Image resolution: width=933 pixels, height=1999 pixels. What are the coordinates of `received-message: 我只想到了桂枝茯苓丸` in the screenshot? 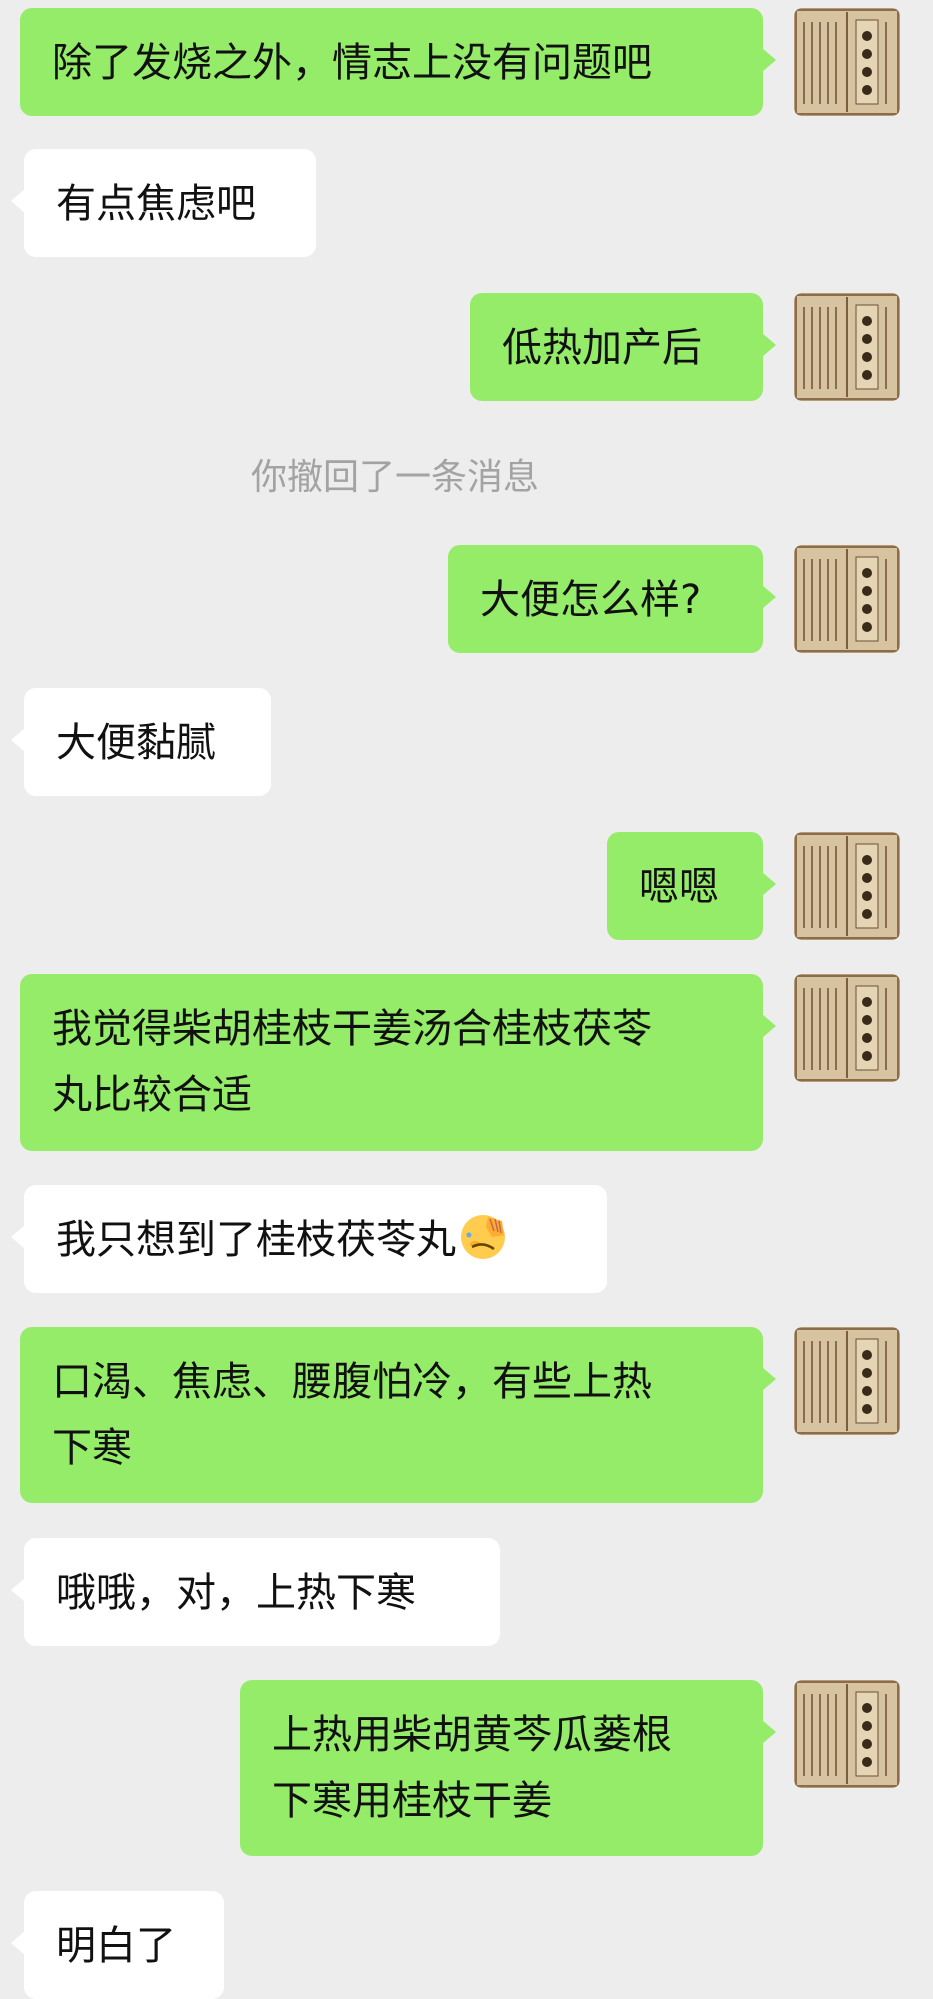 It's located at (309, 1239).